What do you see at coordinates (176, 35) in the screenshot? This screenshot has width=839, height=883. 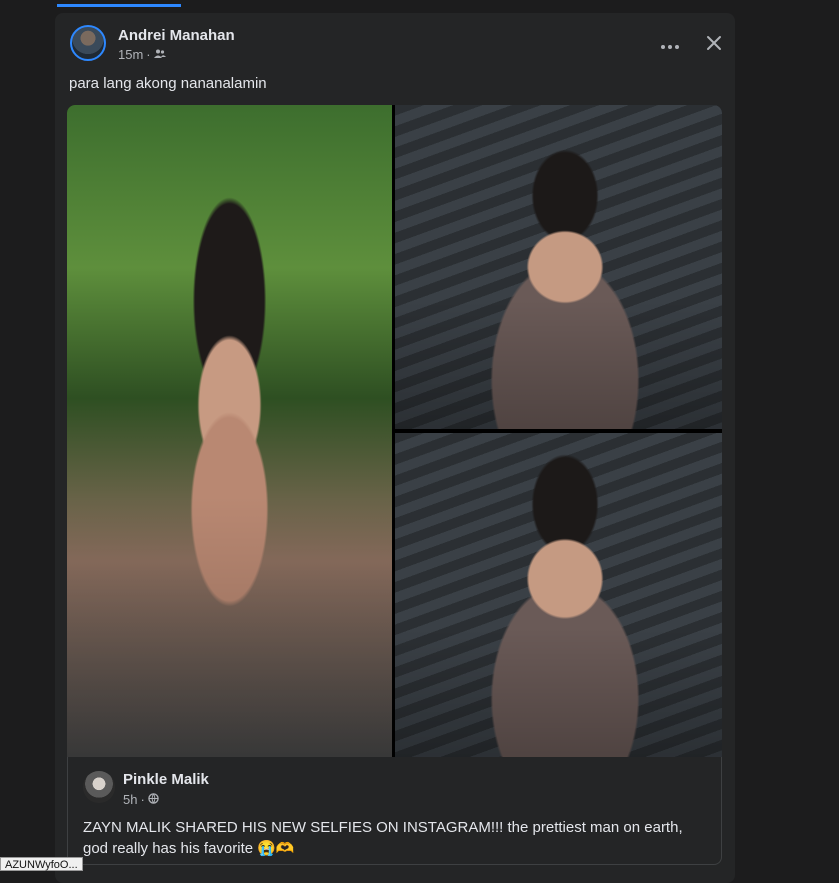 I see `author-name: Andrei Manahan` at bounding box center [176, 35].